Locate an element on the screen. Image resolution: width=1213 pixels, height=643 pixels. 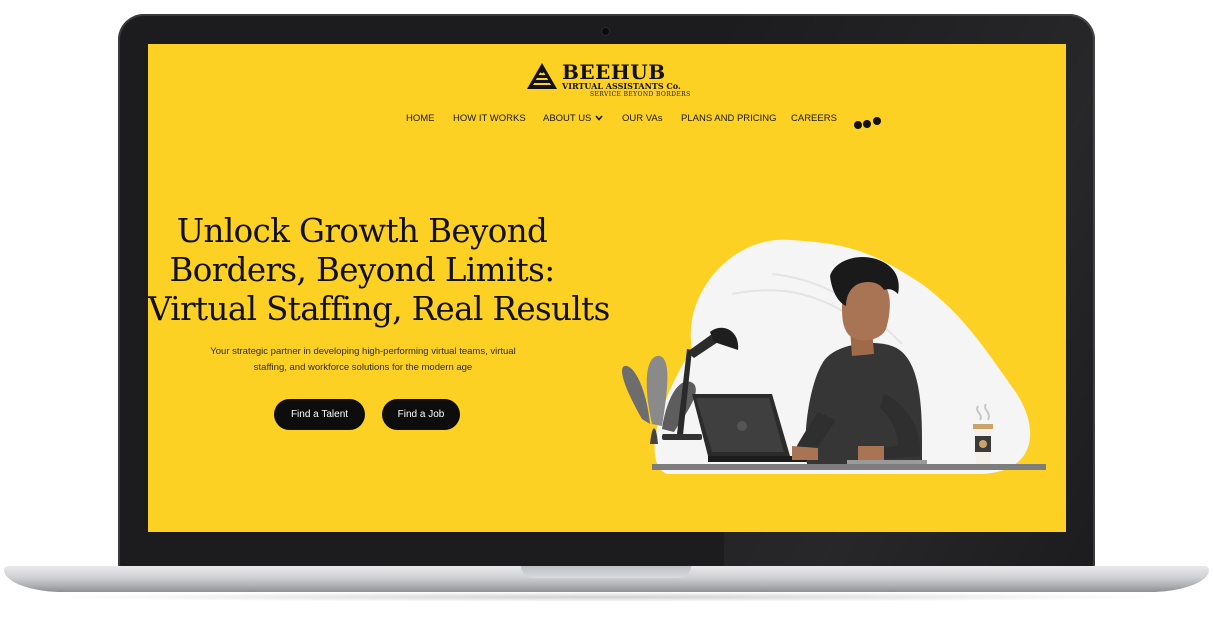
nav-item-careers: CAREERS is located at coordinates (814, 118).